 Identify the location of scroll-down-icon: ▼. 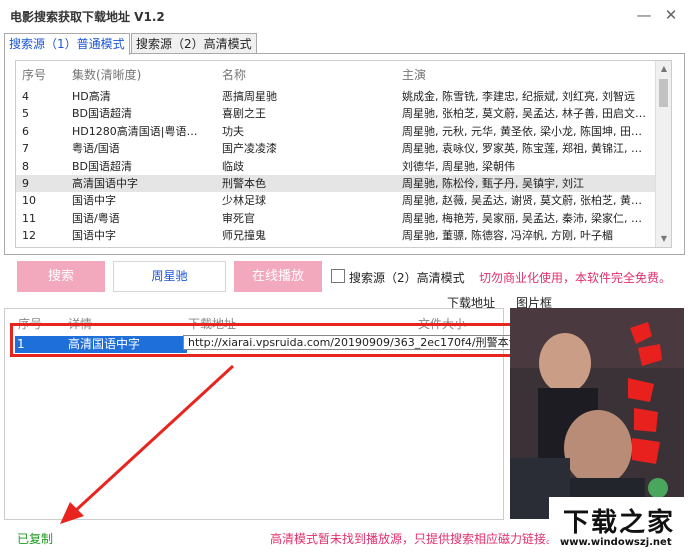
(663, 239).